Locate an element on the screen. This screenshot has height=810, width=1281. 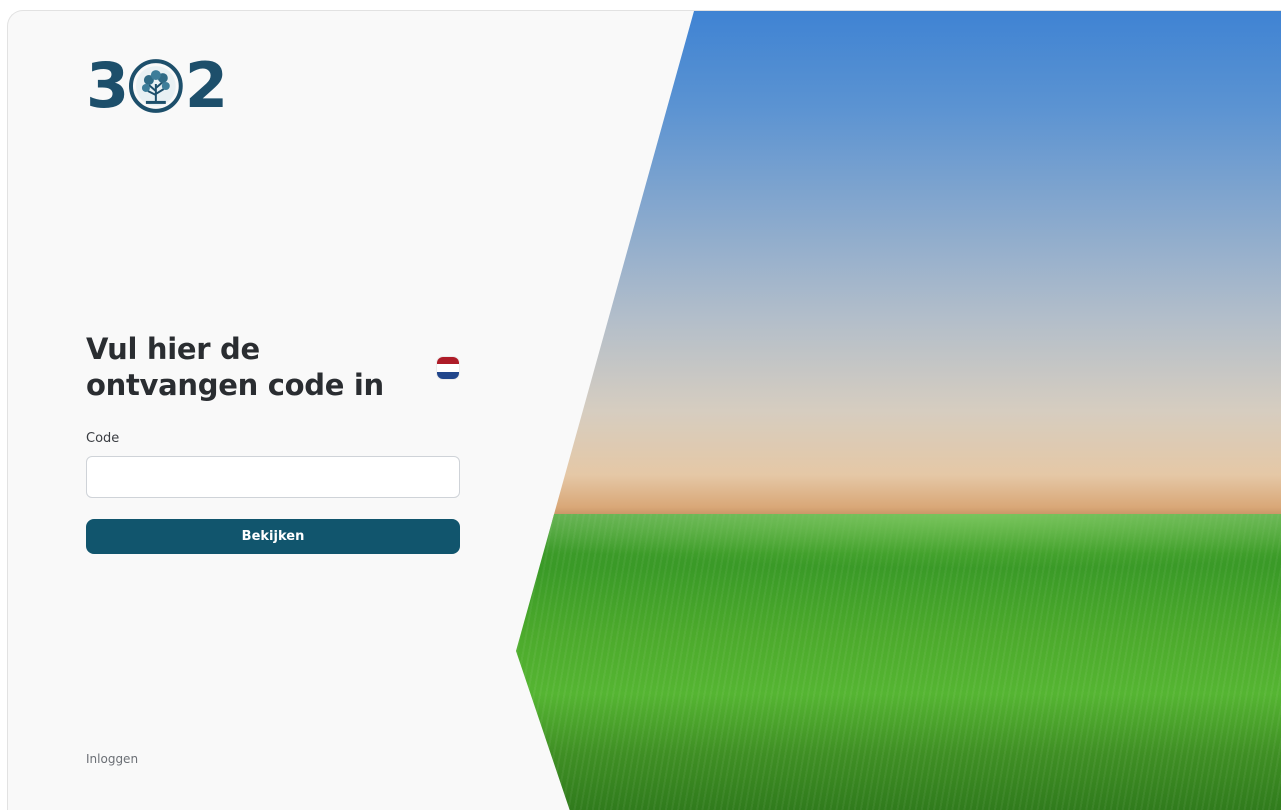
login-link: Inloggen is located at coordinates (112, 759).